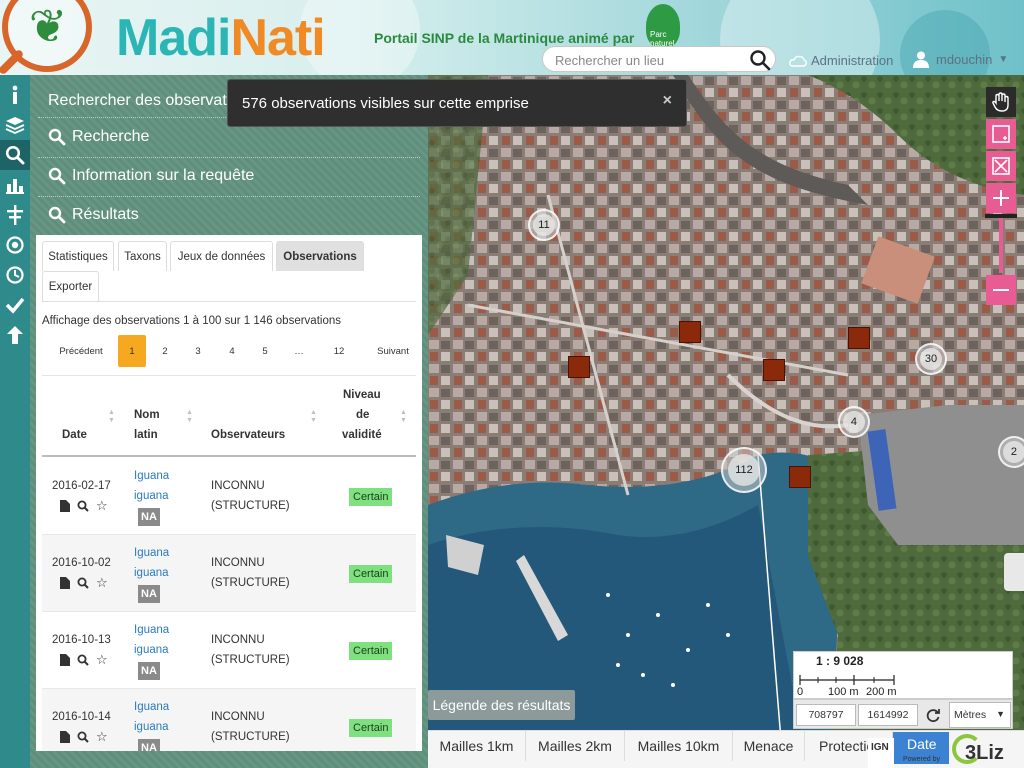 The height and width of the screenshot is (768, 1024). Describe the element at coordinates (15, 215) in the screenshot. I see `taxon-tool` at that location.